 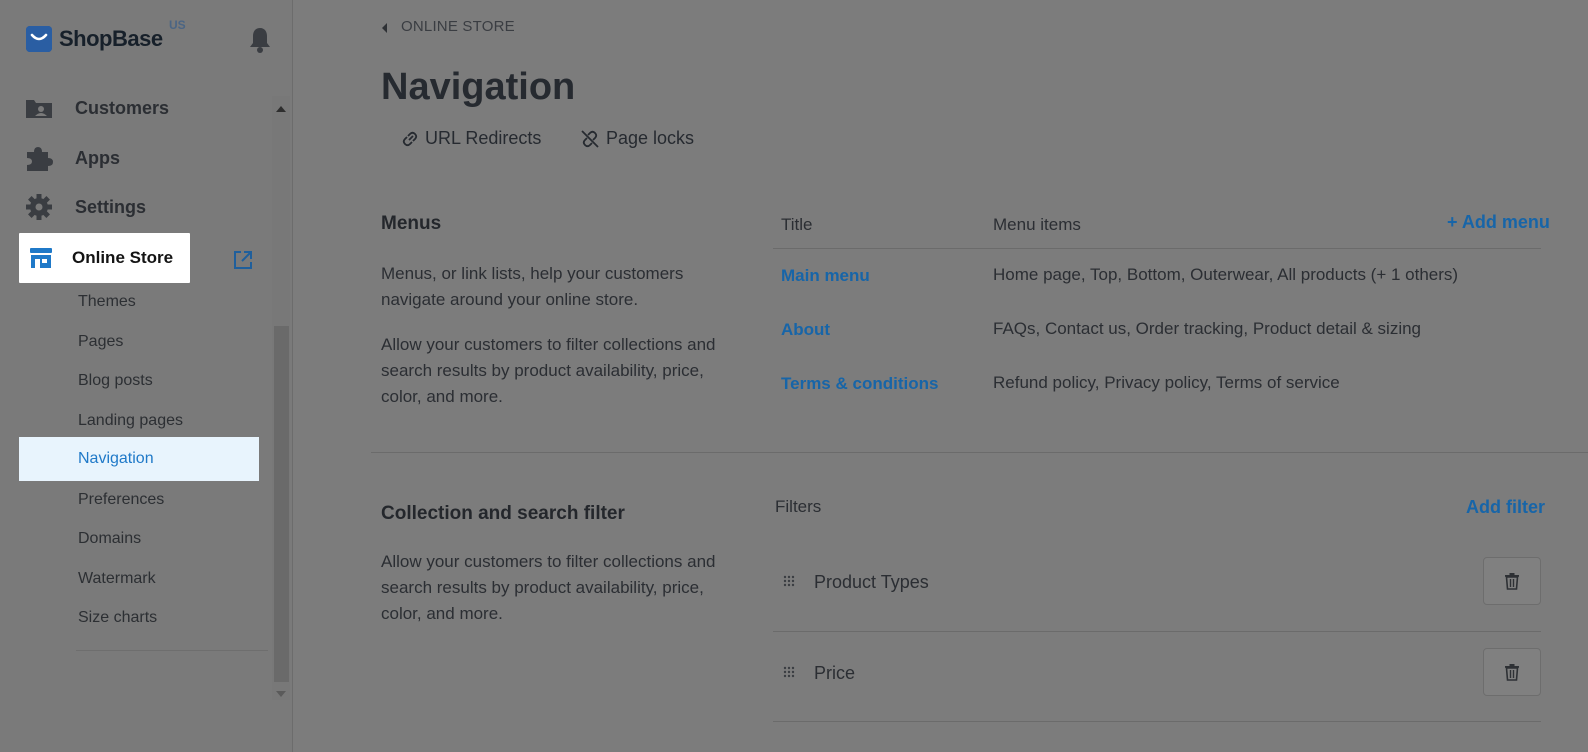 I want to click on sidebar-item-apps: Apps, so click(x=144, y=158).